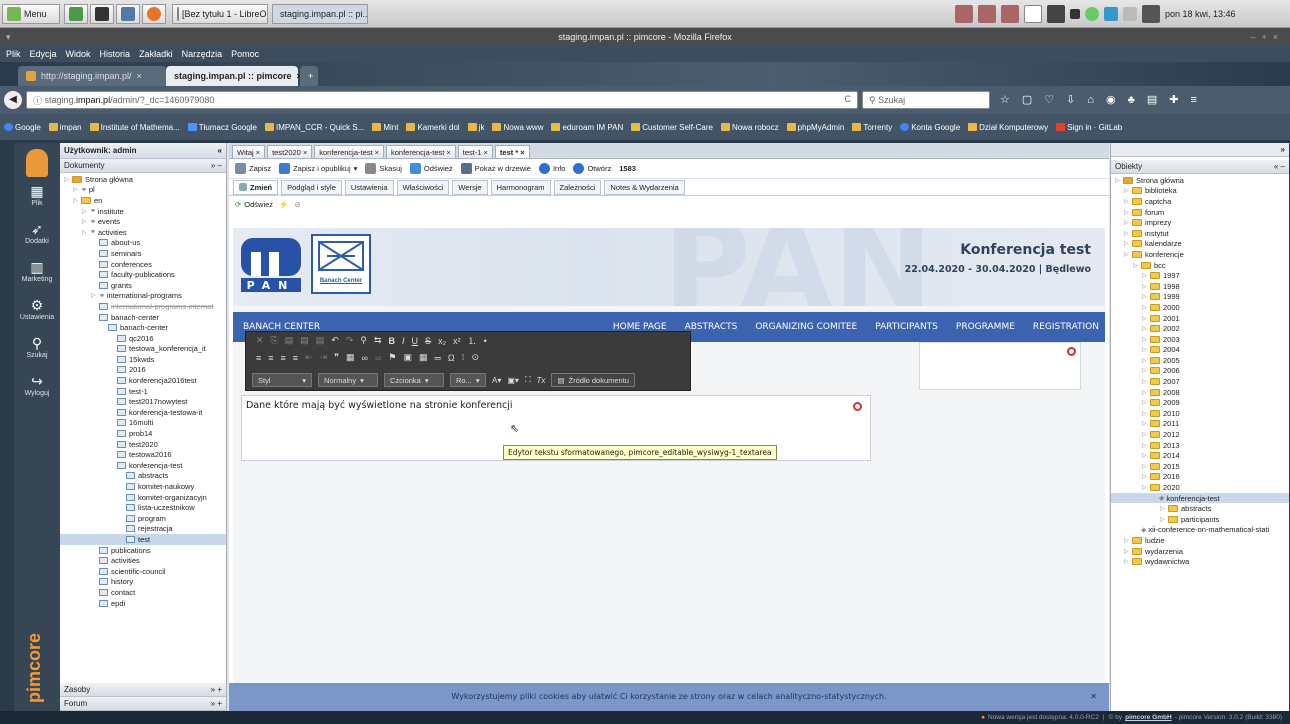 The image size is (1290, 724). Describe the element at coordinates (815, 127) in the screenshot. I see `bookmark: phpMyAdmin` at that location.